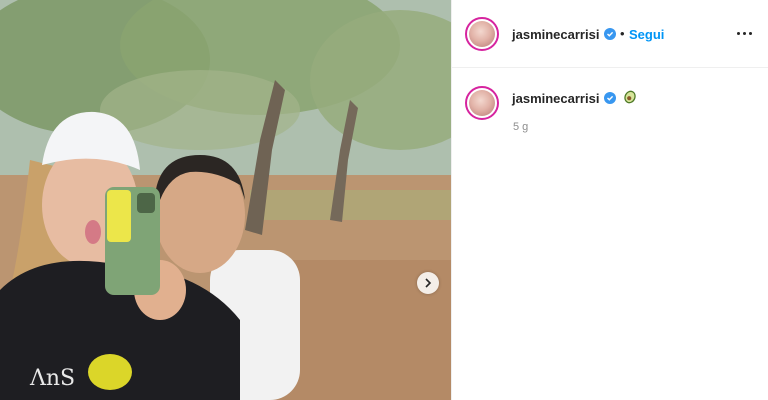 The image size is (768, 400). I want to click on caption-avatar, so click(482, 103).